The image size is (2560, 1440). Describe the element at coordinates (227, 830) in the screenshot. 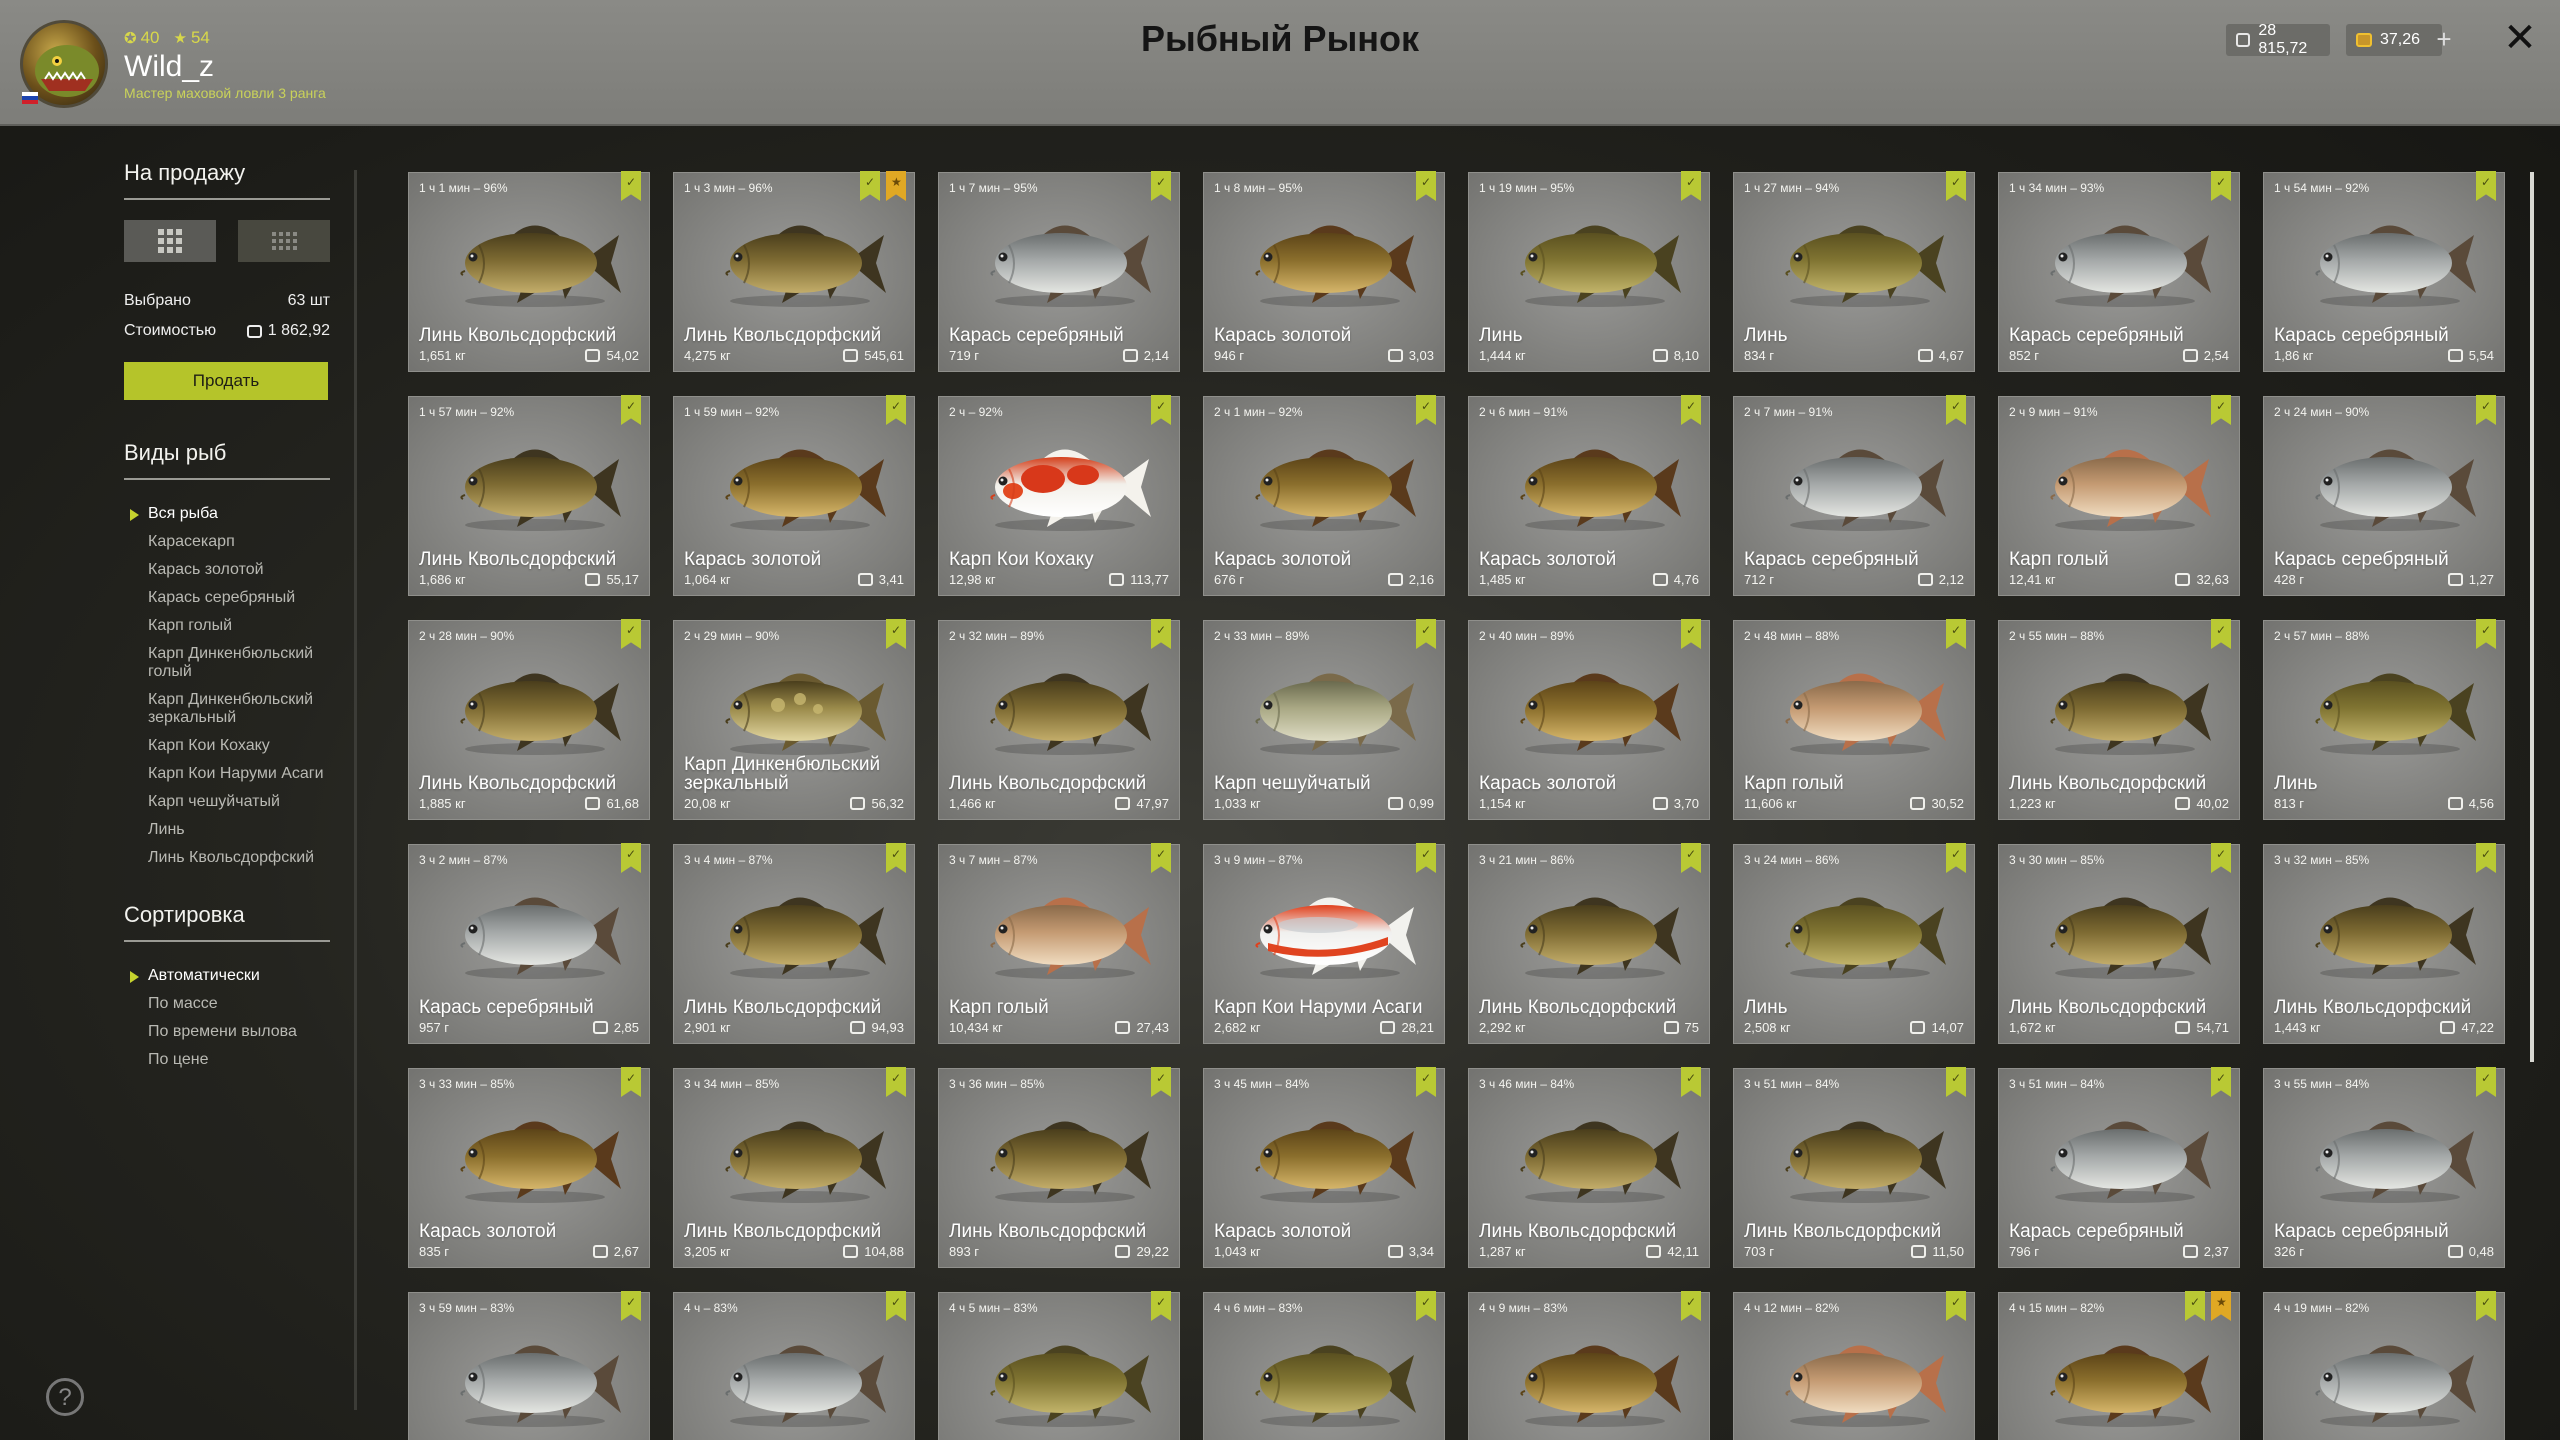

I see `fish-type-item: Линь` at that location.